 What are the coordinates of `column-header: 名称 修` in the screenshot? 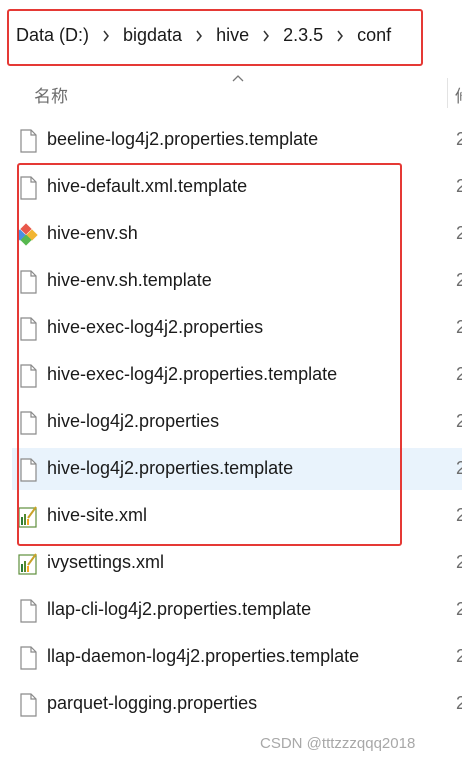 It's located at (231, 93).